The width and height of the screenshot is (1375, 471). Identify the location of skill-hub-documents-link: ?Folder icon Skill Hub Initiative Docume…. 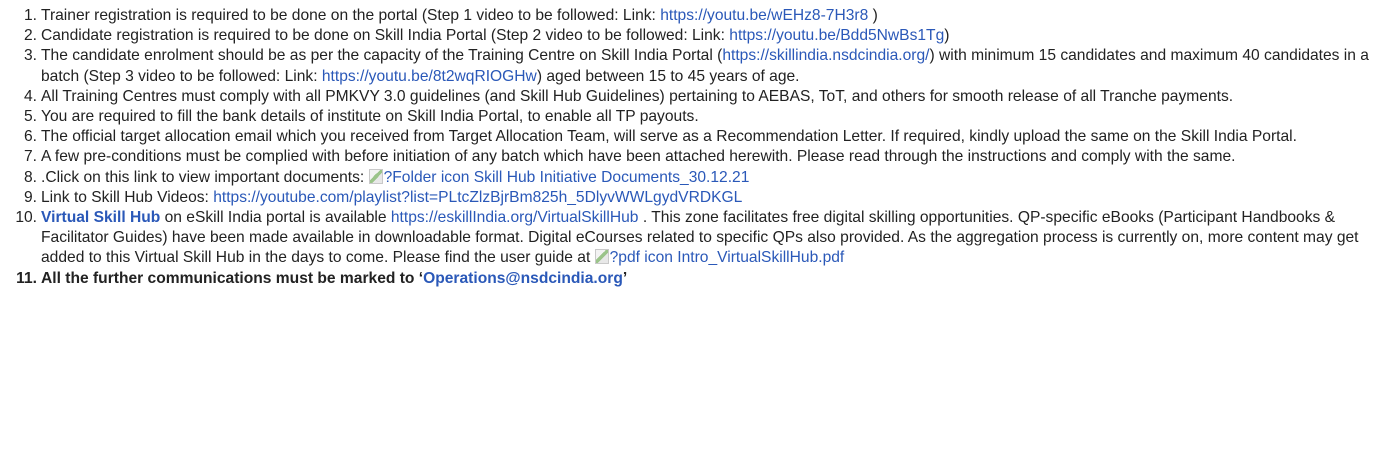
(567, 177).